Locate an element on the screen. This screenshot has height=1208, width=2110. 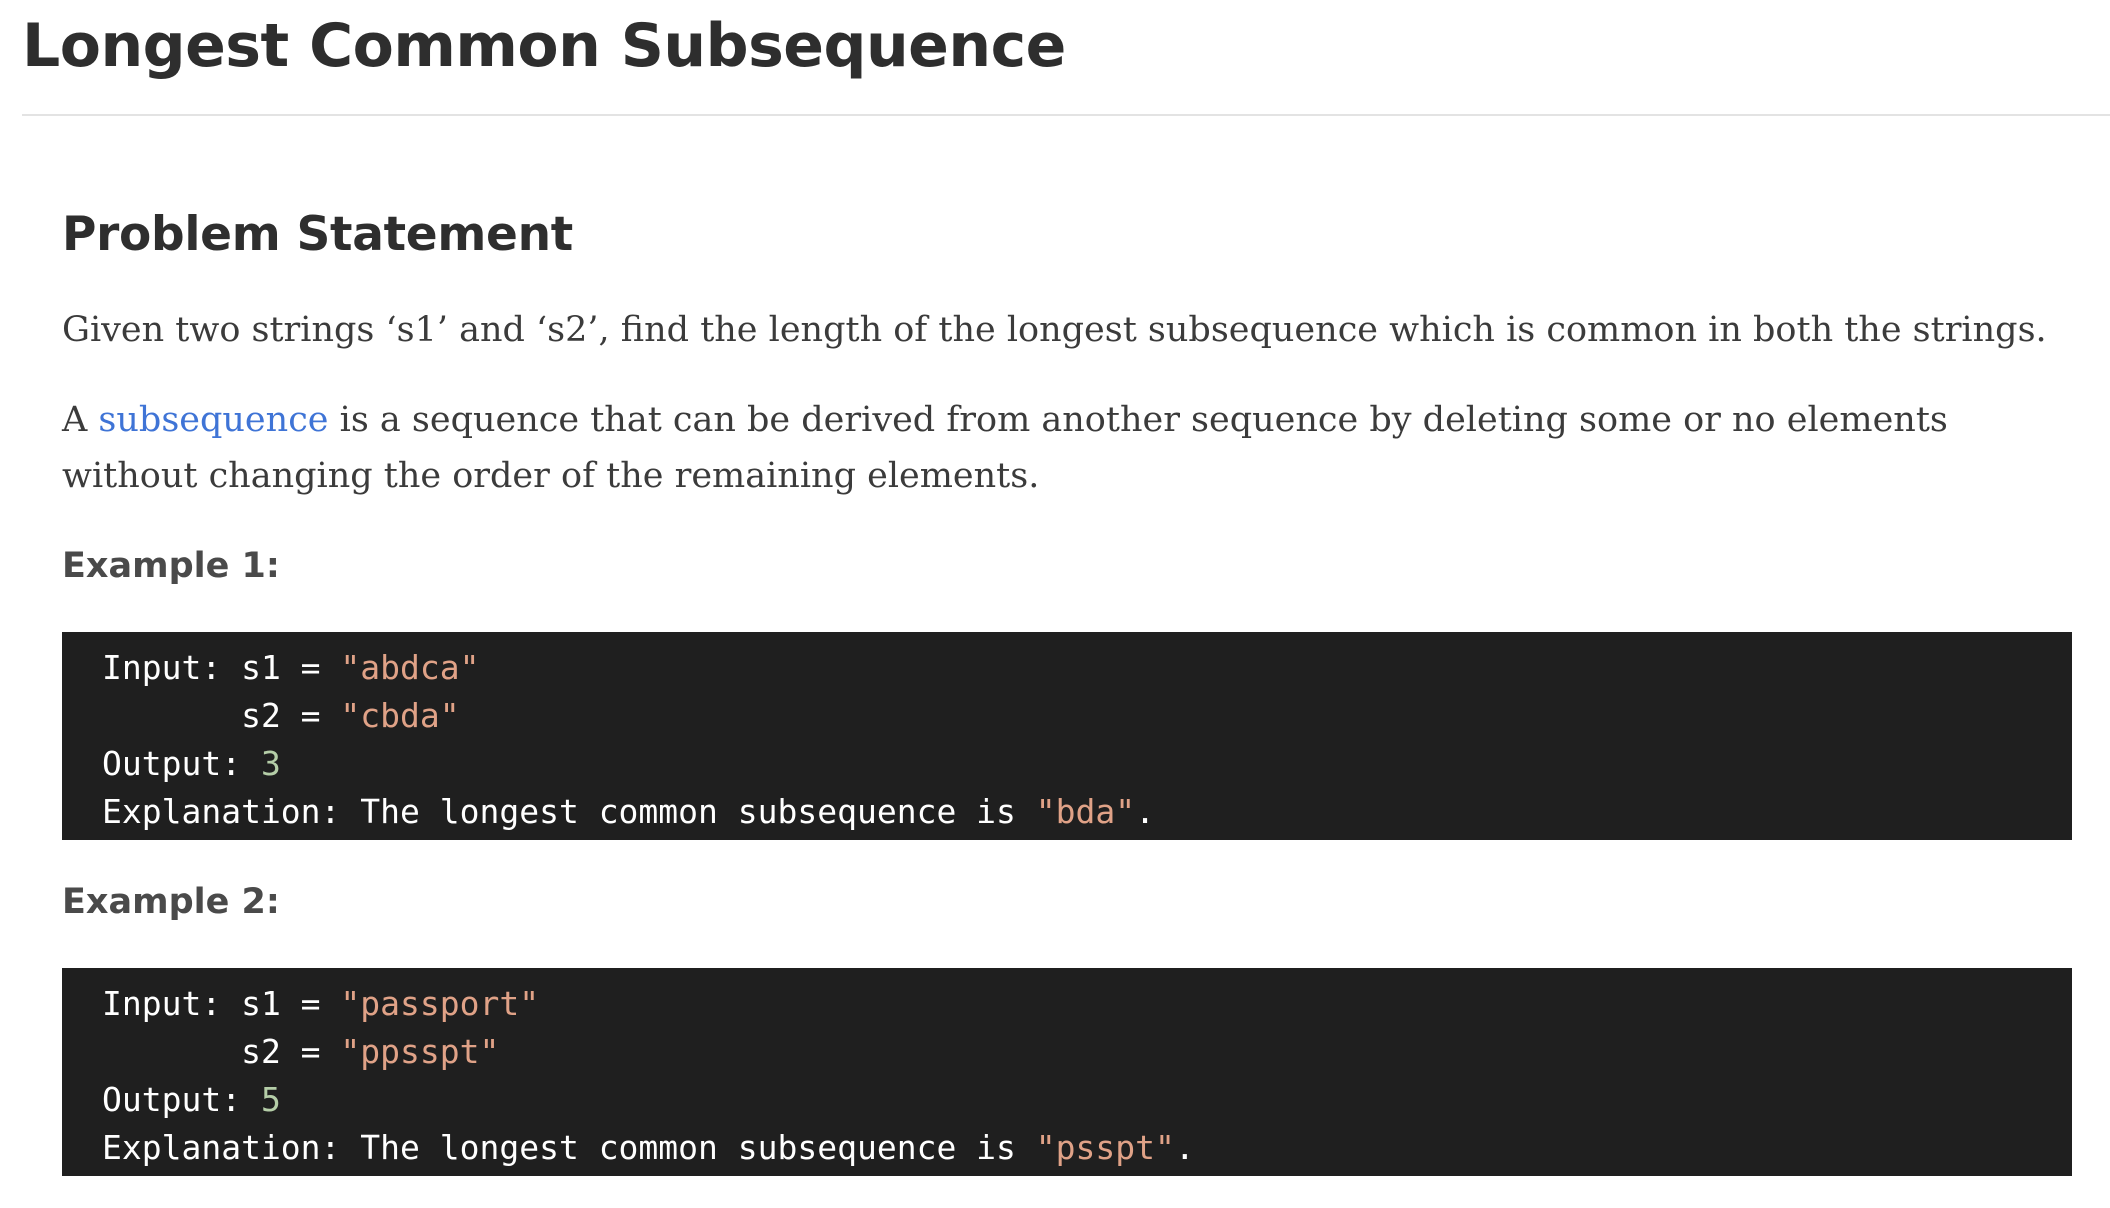
code-line-input: Input: s1 = "passport" is located at coordinates (1087, 1004).